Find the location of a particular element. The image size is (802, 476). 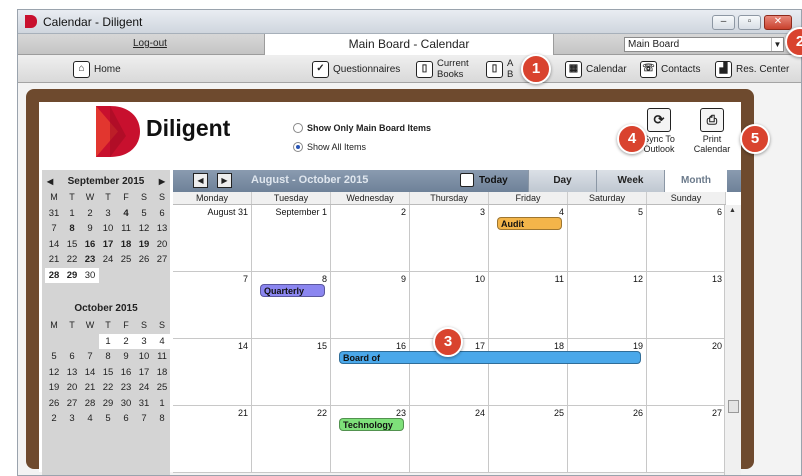

day-cell: 3 is located at coordinates (449, 238).